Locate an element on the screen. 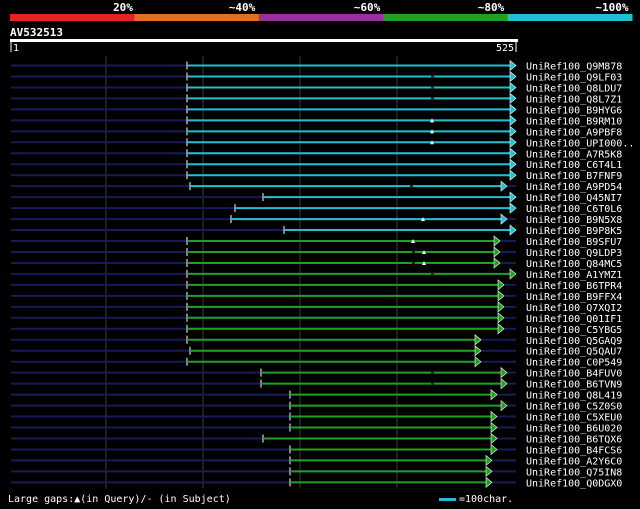 The image size is (640, 509). hit-label: UniRef100_A9PBF8 is located at coordinates (574, 132).